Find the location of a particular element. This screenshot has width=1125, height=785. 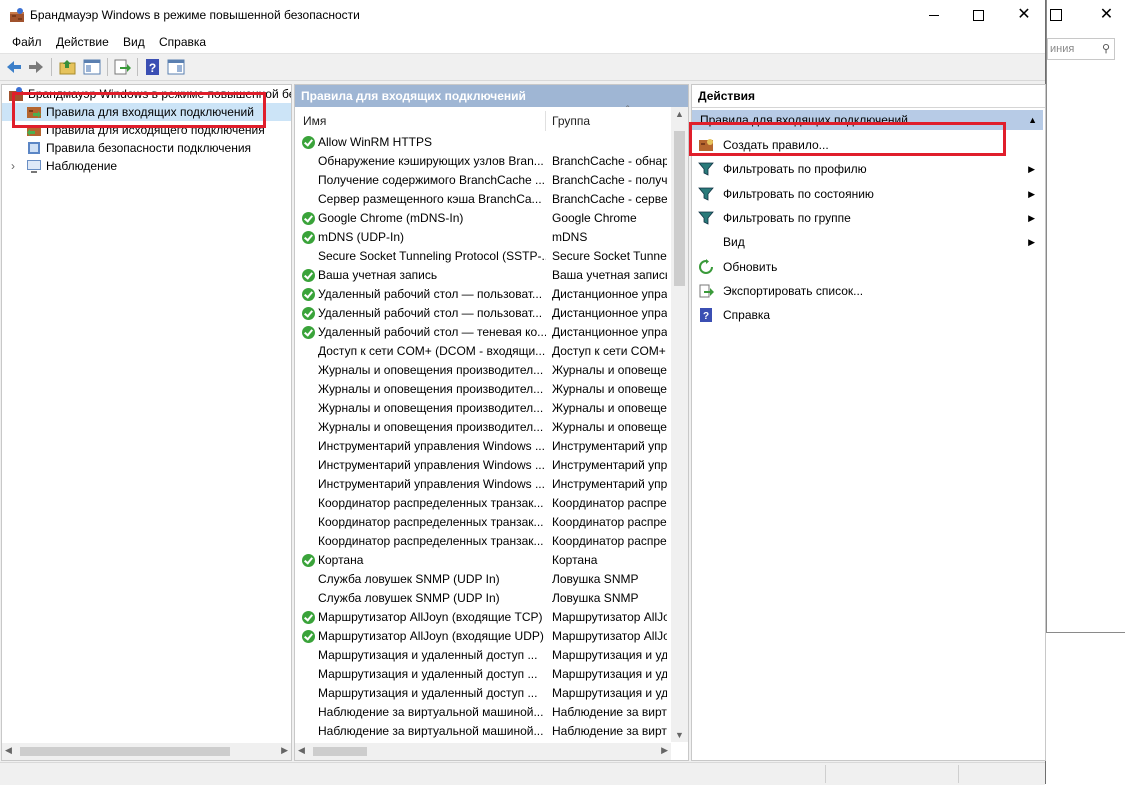

minimize-icon is located at coordinates (934, 15).